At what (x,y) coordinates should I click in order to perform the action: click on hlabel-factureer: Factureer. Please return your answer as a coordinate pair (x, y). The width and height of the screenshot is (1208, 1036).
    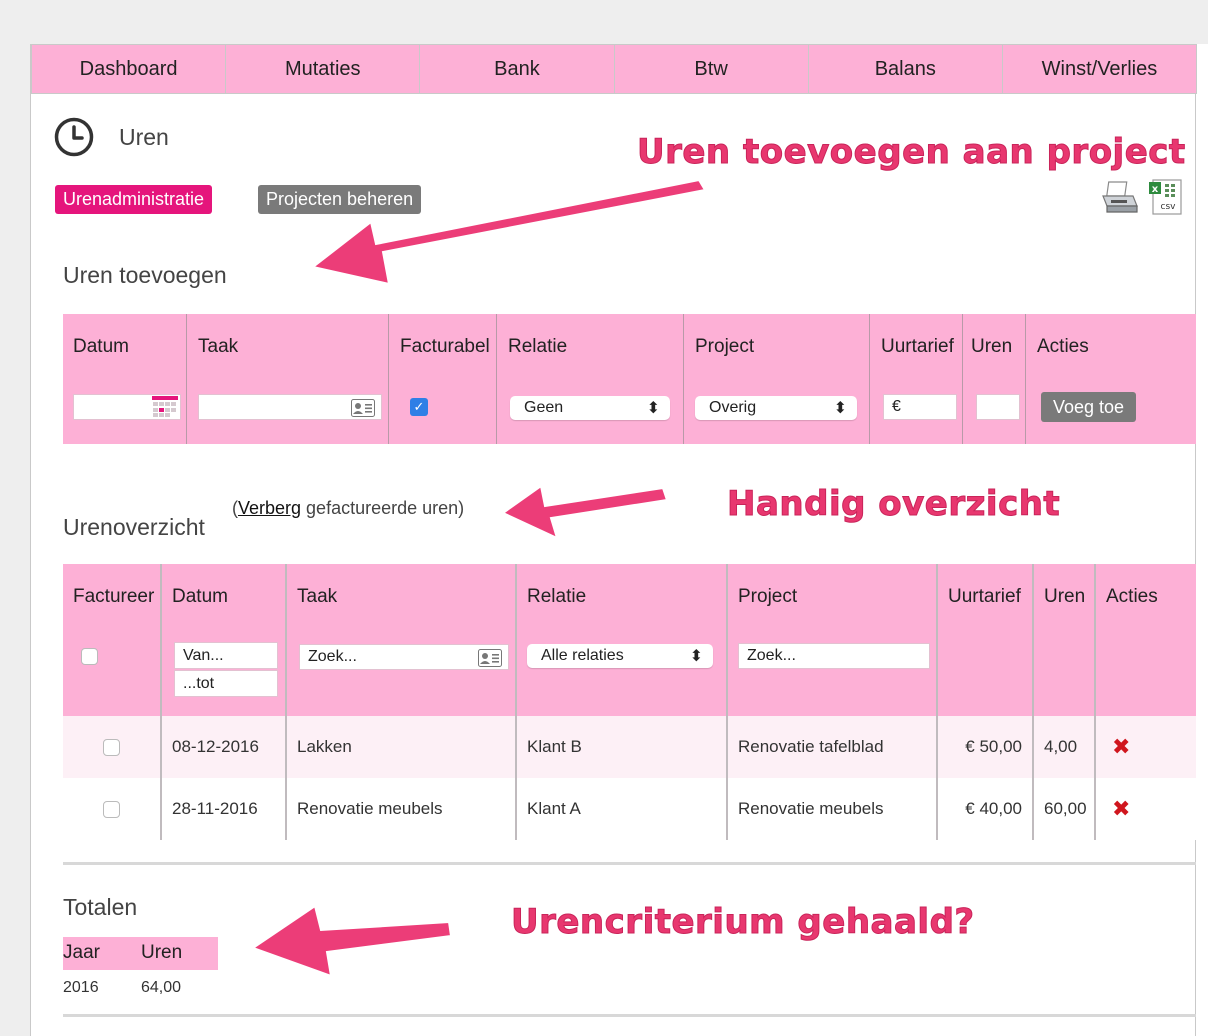
    Looking at the image, I should click on (114, 596).